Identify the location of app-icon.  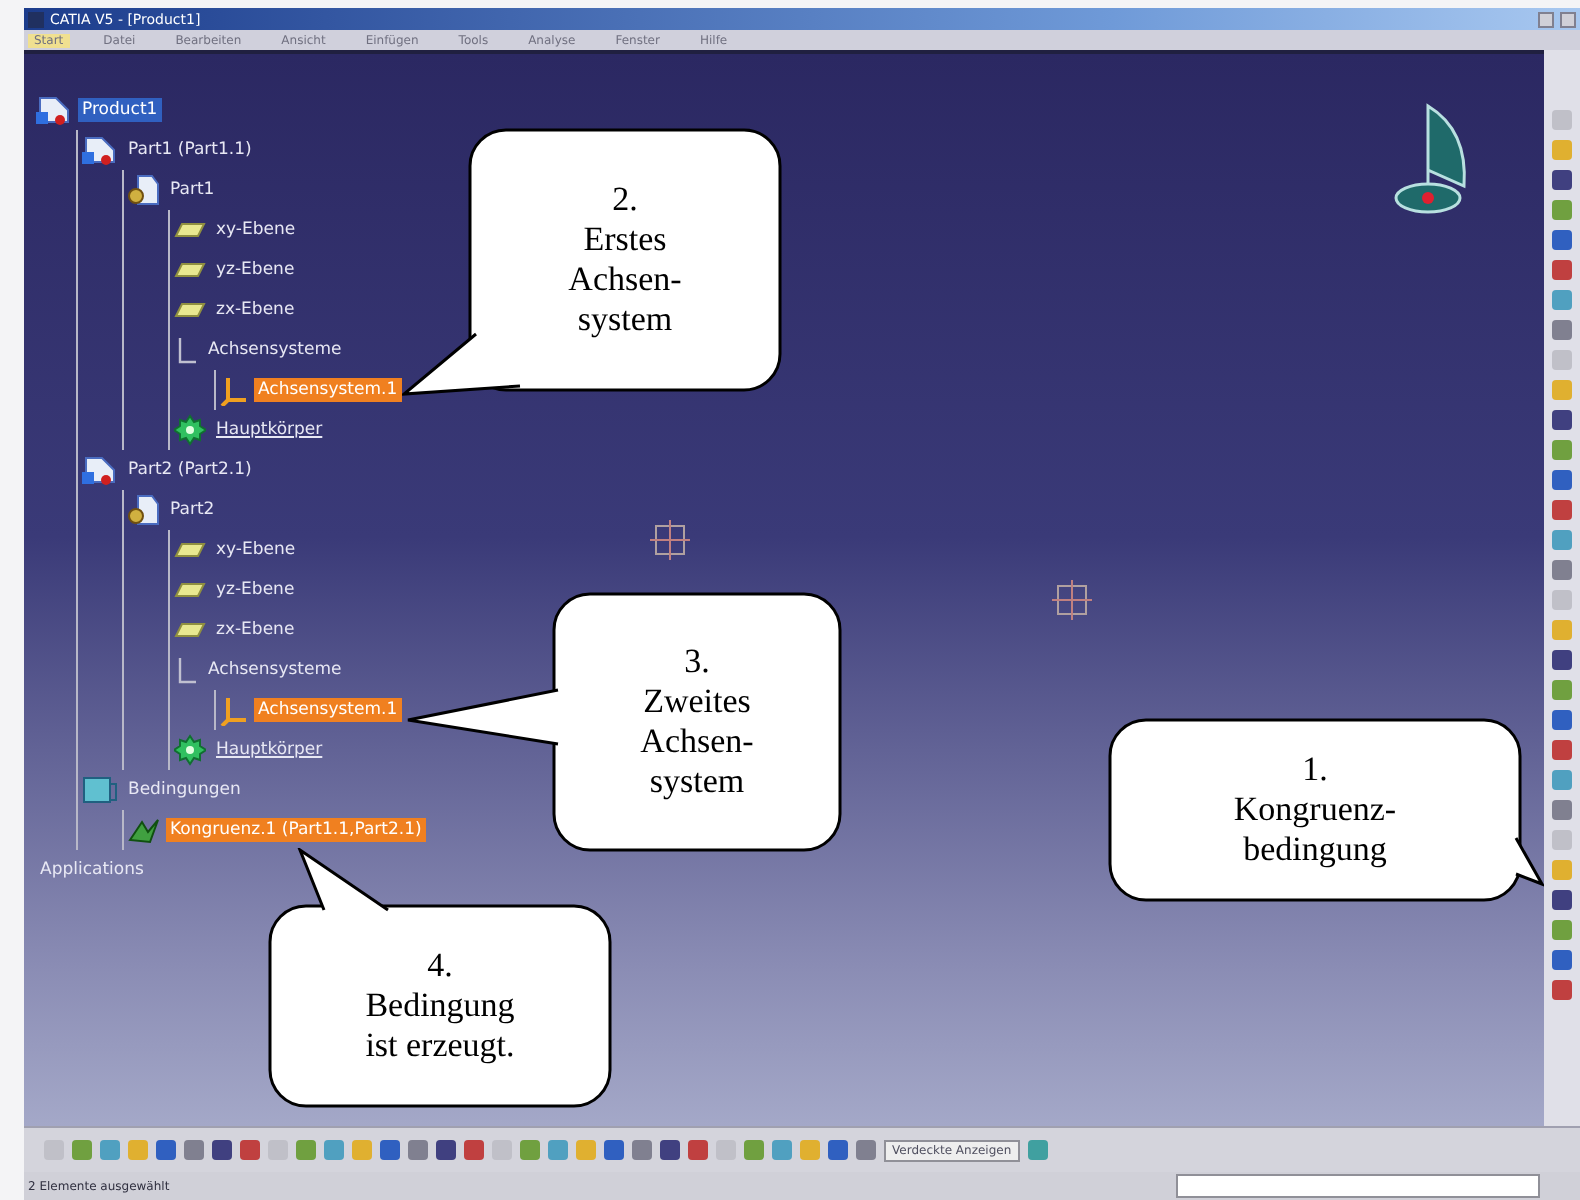
(36, 19).